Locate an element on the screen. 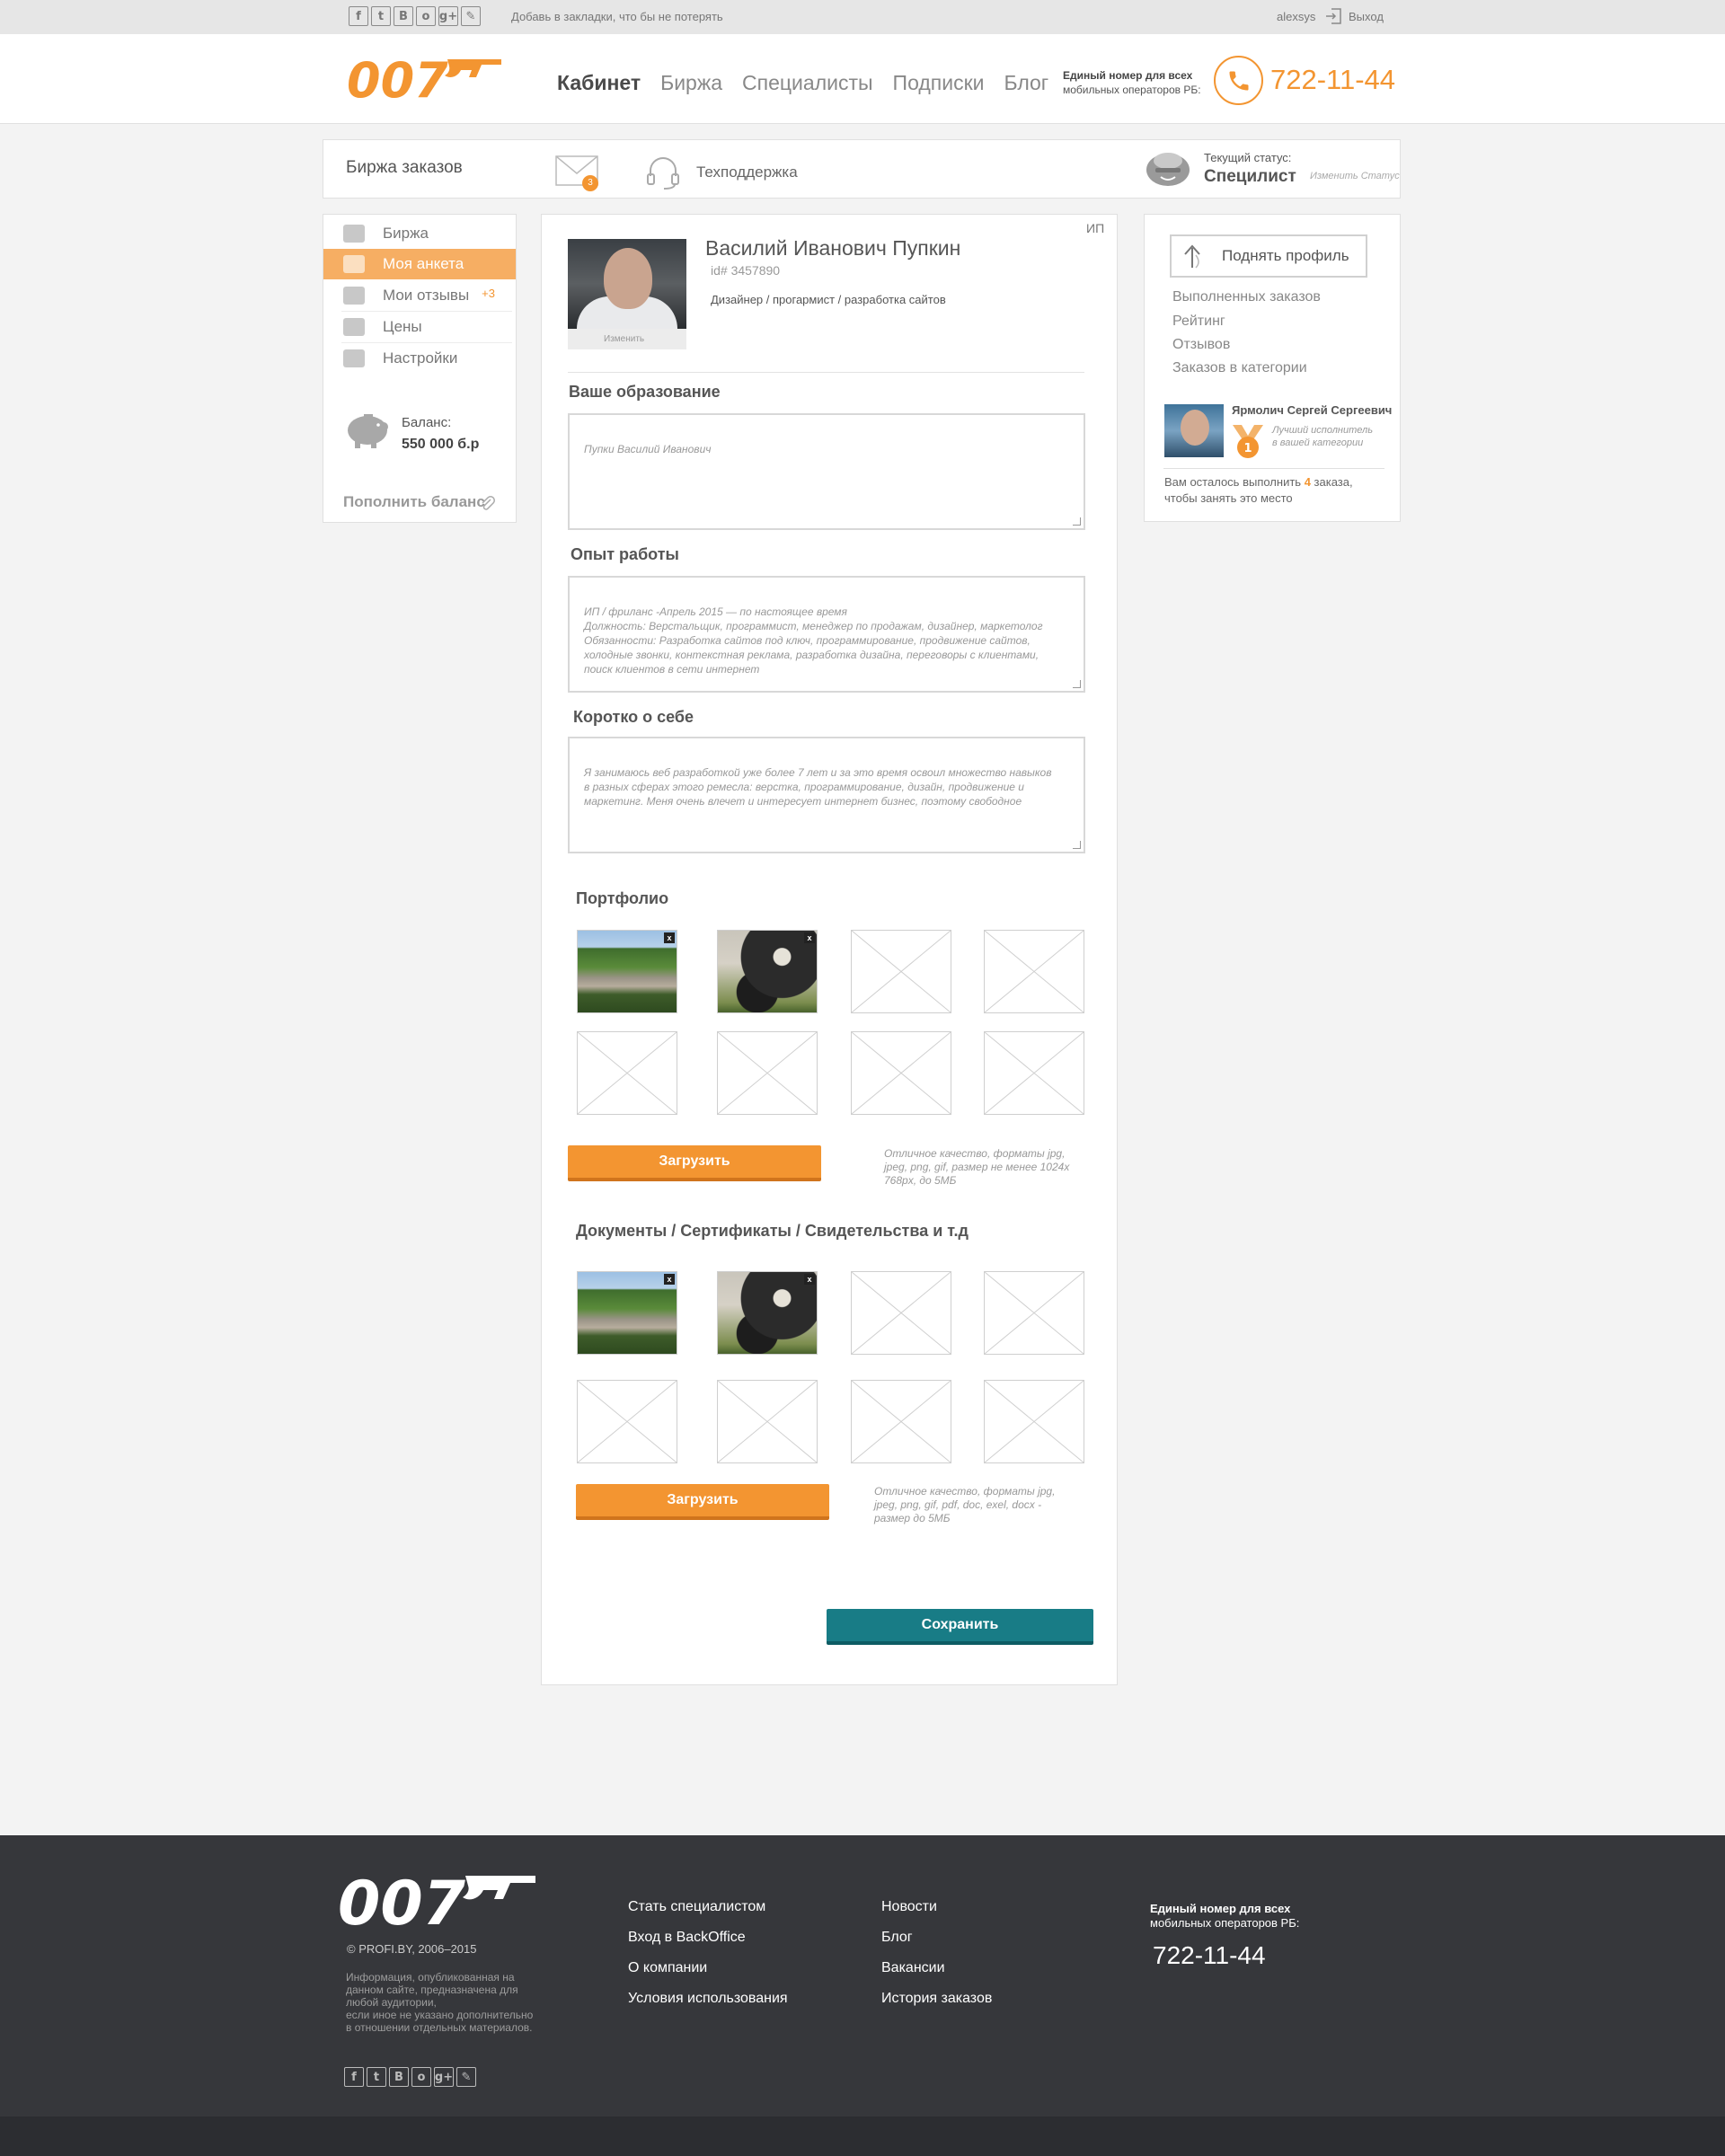 This screenshot has height=2156, width=1725. nav-cabinet: Кабинет is located at coordinates (599, 83).